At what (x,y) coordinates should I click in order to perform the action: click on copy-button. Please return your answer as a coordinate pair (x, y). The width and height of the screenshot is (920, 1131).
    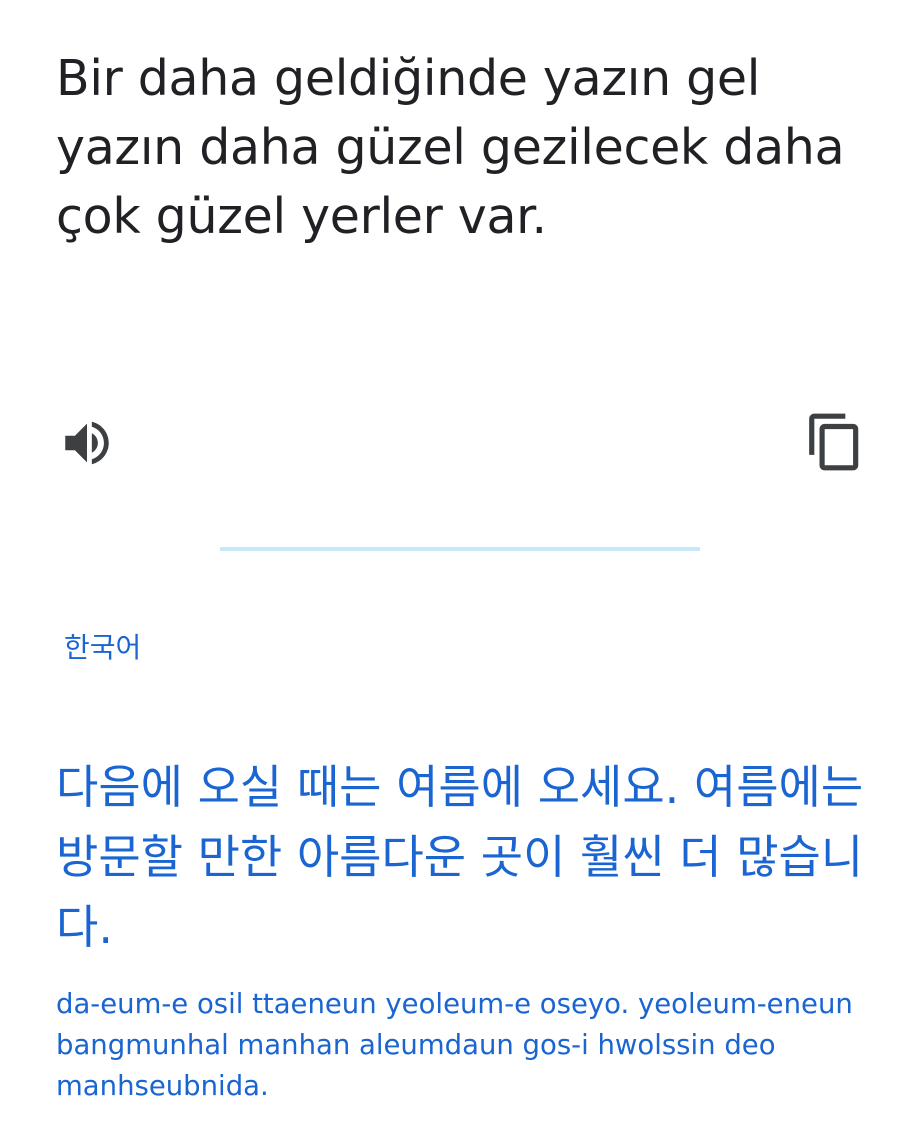
    Looking at the image, I should click on (835, 442).